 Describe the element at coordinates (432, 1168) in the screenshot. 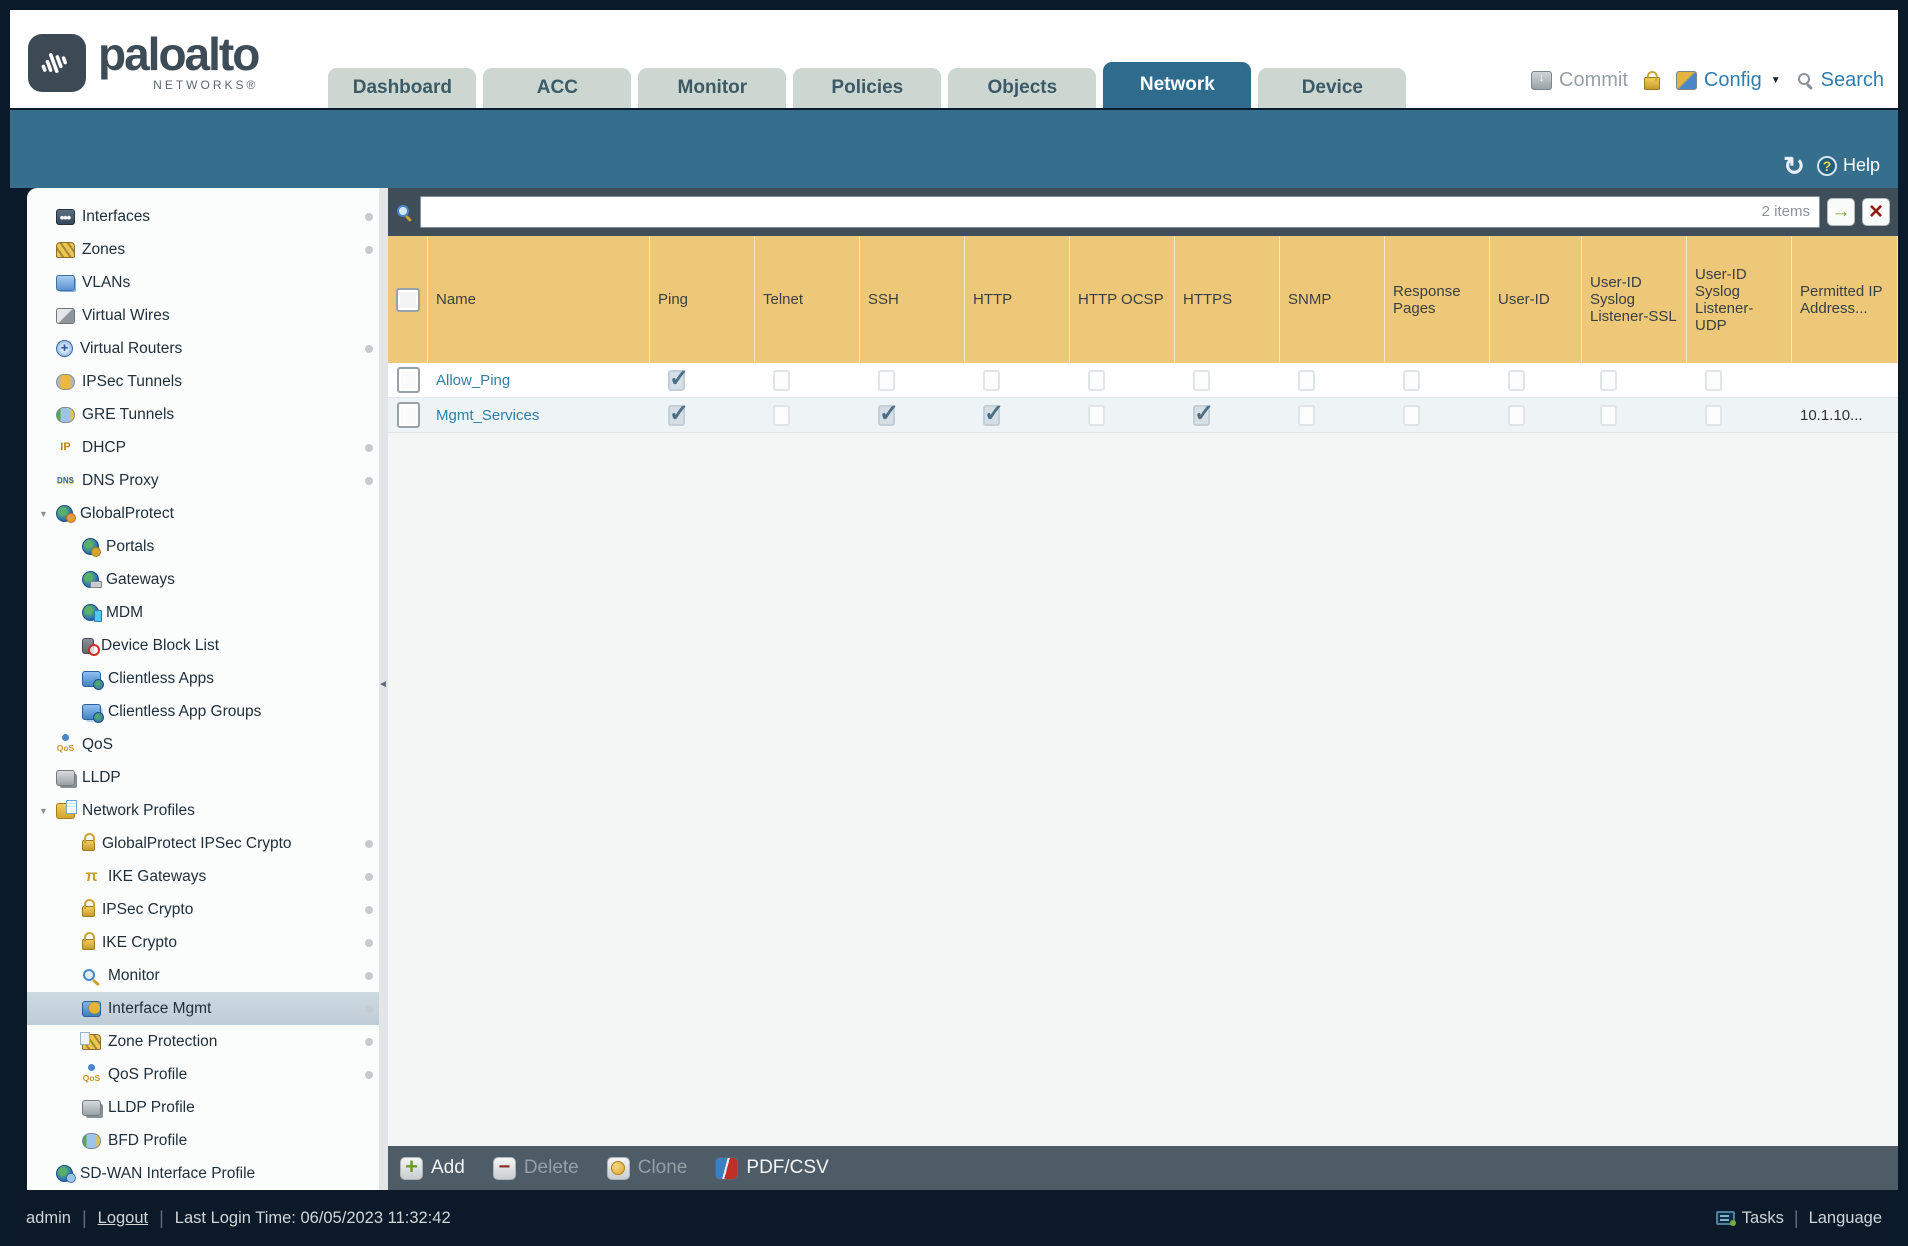

I see `add-button: Add` at that location.